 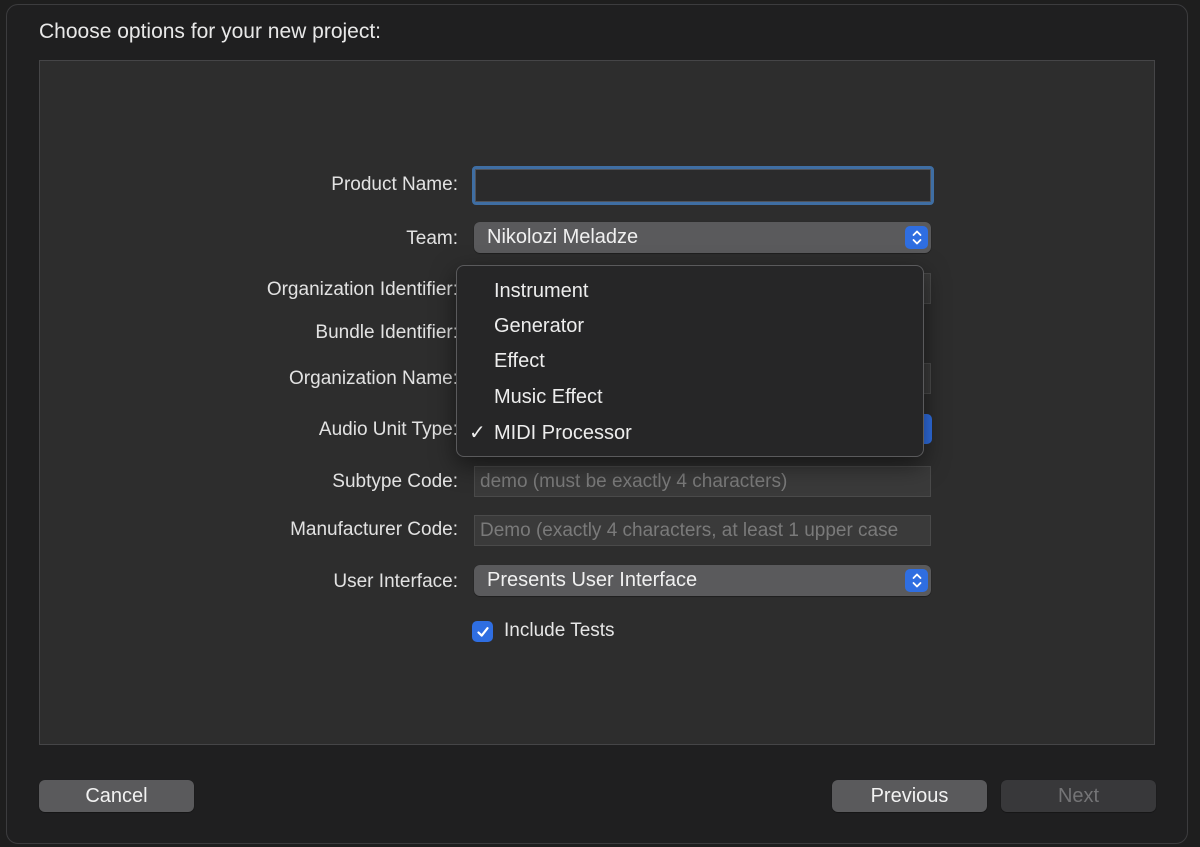 What do you see at coordinates (432, 238) in the screenshot?
I see `team-label: Team:` at bounding box center [432, 238].